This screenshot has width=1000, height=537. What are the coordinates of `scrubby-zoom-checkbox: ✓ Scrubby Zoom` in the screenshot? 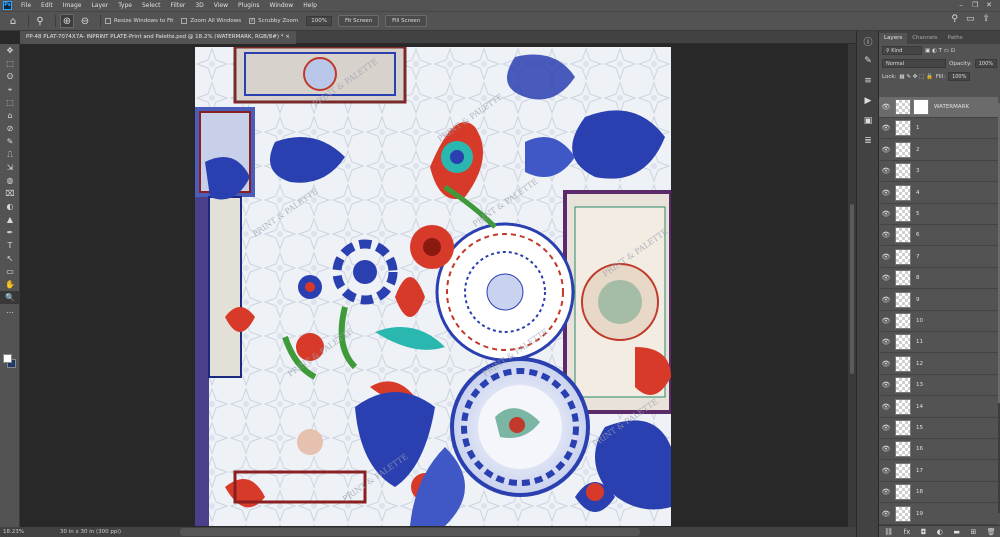 It's located at (273, 21).